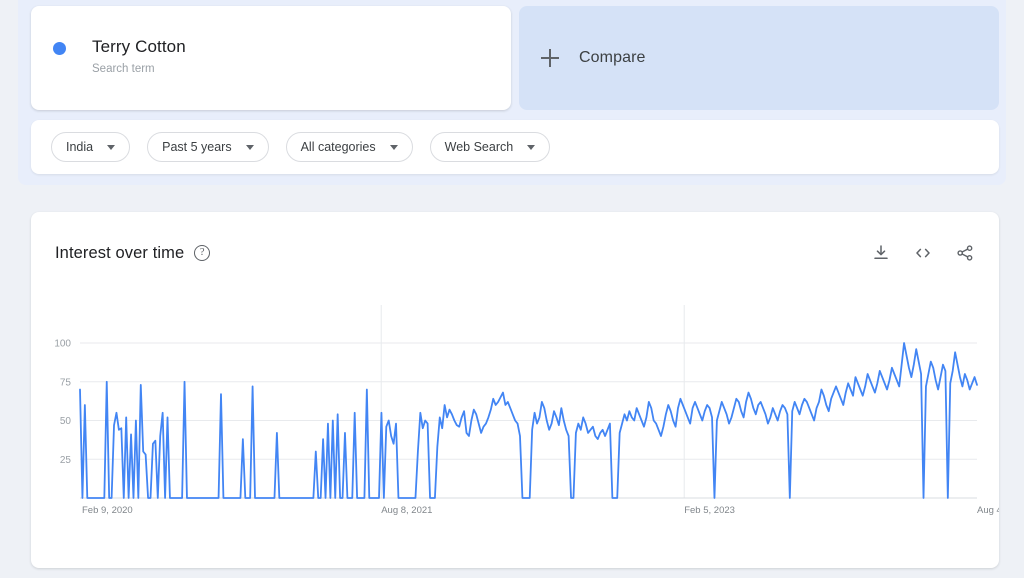  Describe the element at coordinates (107, 510) in the screenshot. I see `x-axis-tick-label: Feb 9, 2020` at that location.